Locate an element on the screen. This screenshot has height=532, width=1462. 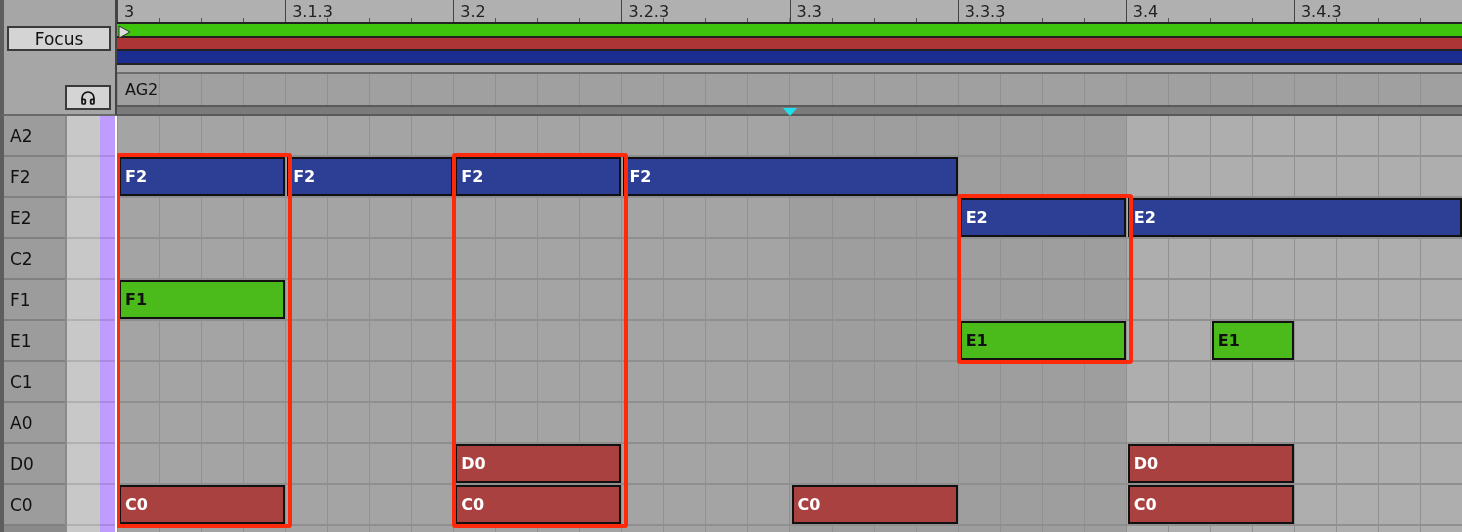
key-label: F2 is located at coordinates (34, 177).